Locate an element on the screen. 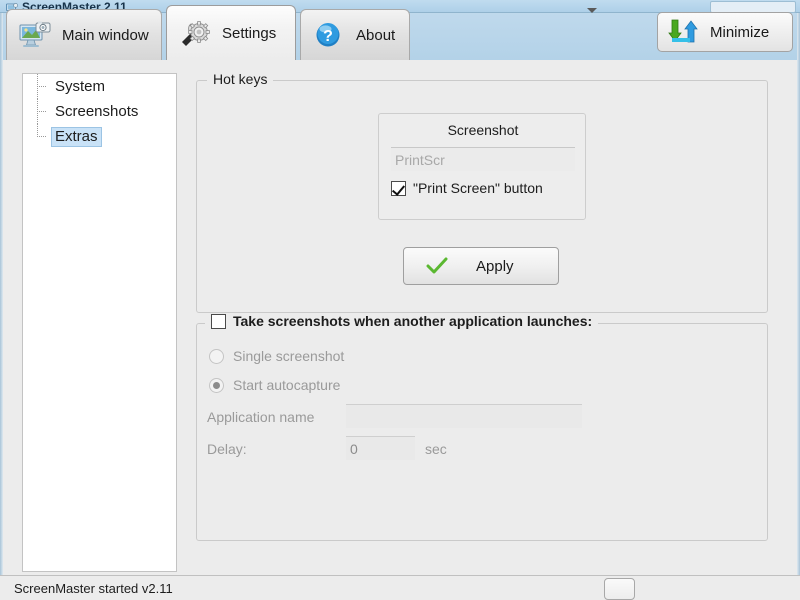 This screenshot has height=600, width=800. green-check-icon is located at coordinates (437, 265).